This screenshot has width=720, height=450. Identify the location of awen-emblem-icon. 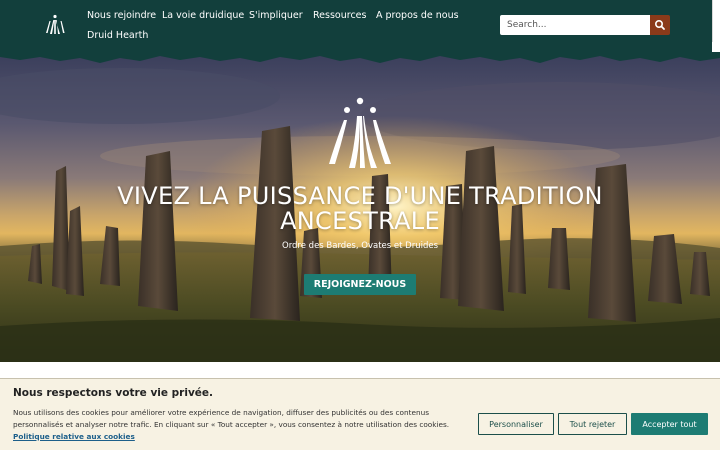
(360, 132).